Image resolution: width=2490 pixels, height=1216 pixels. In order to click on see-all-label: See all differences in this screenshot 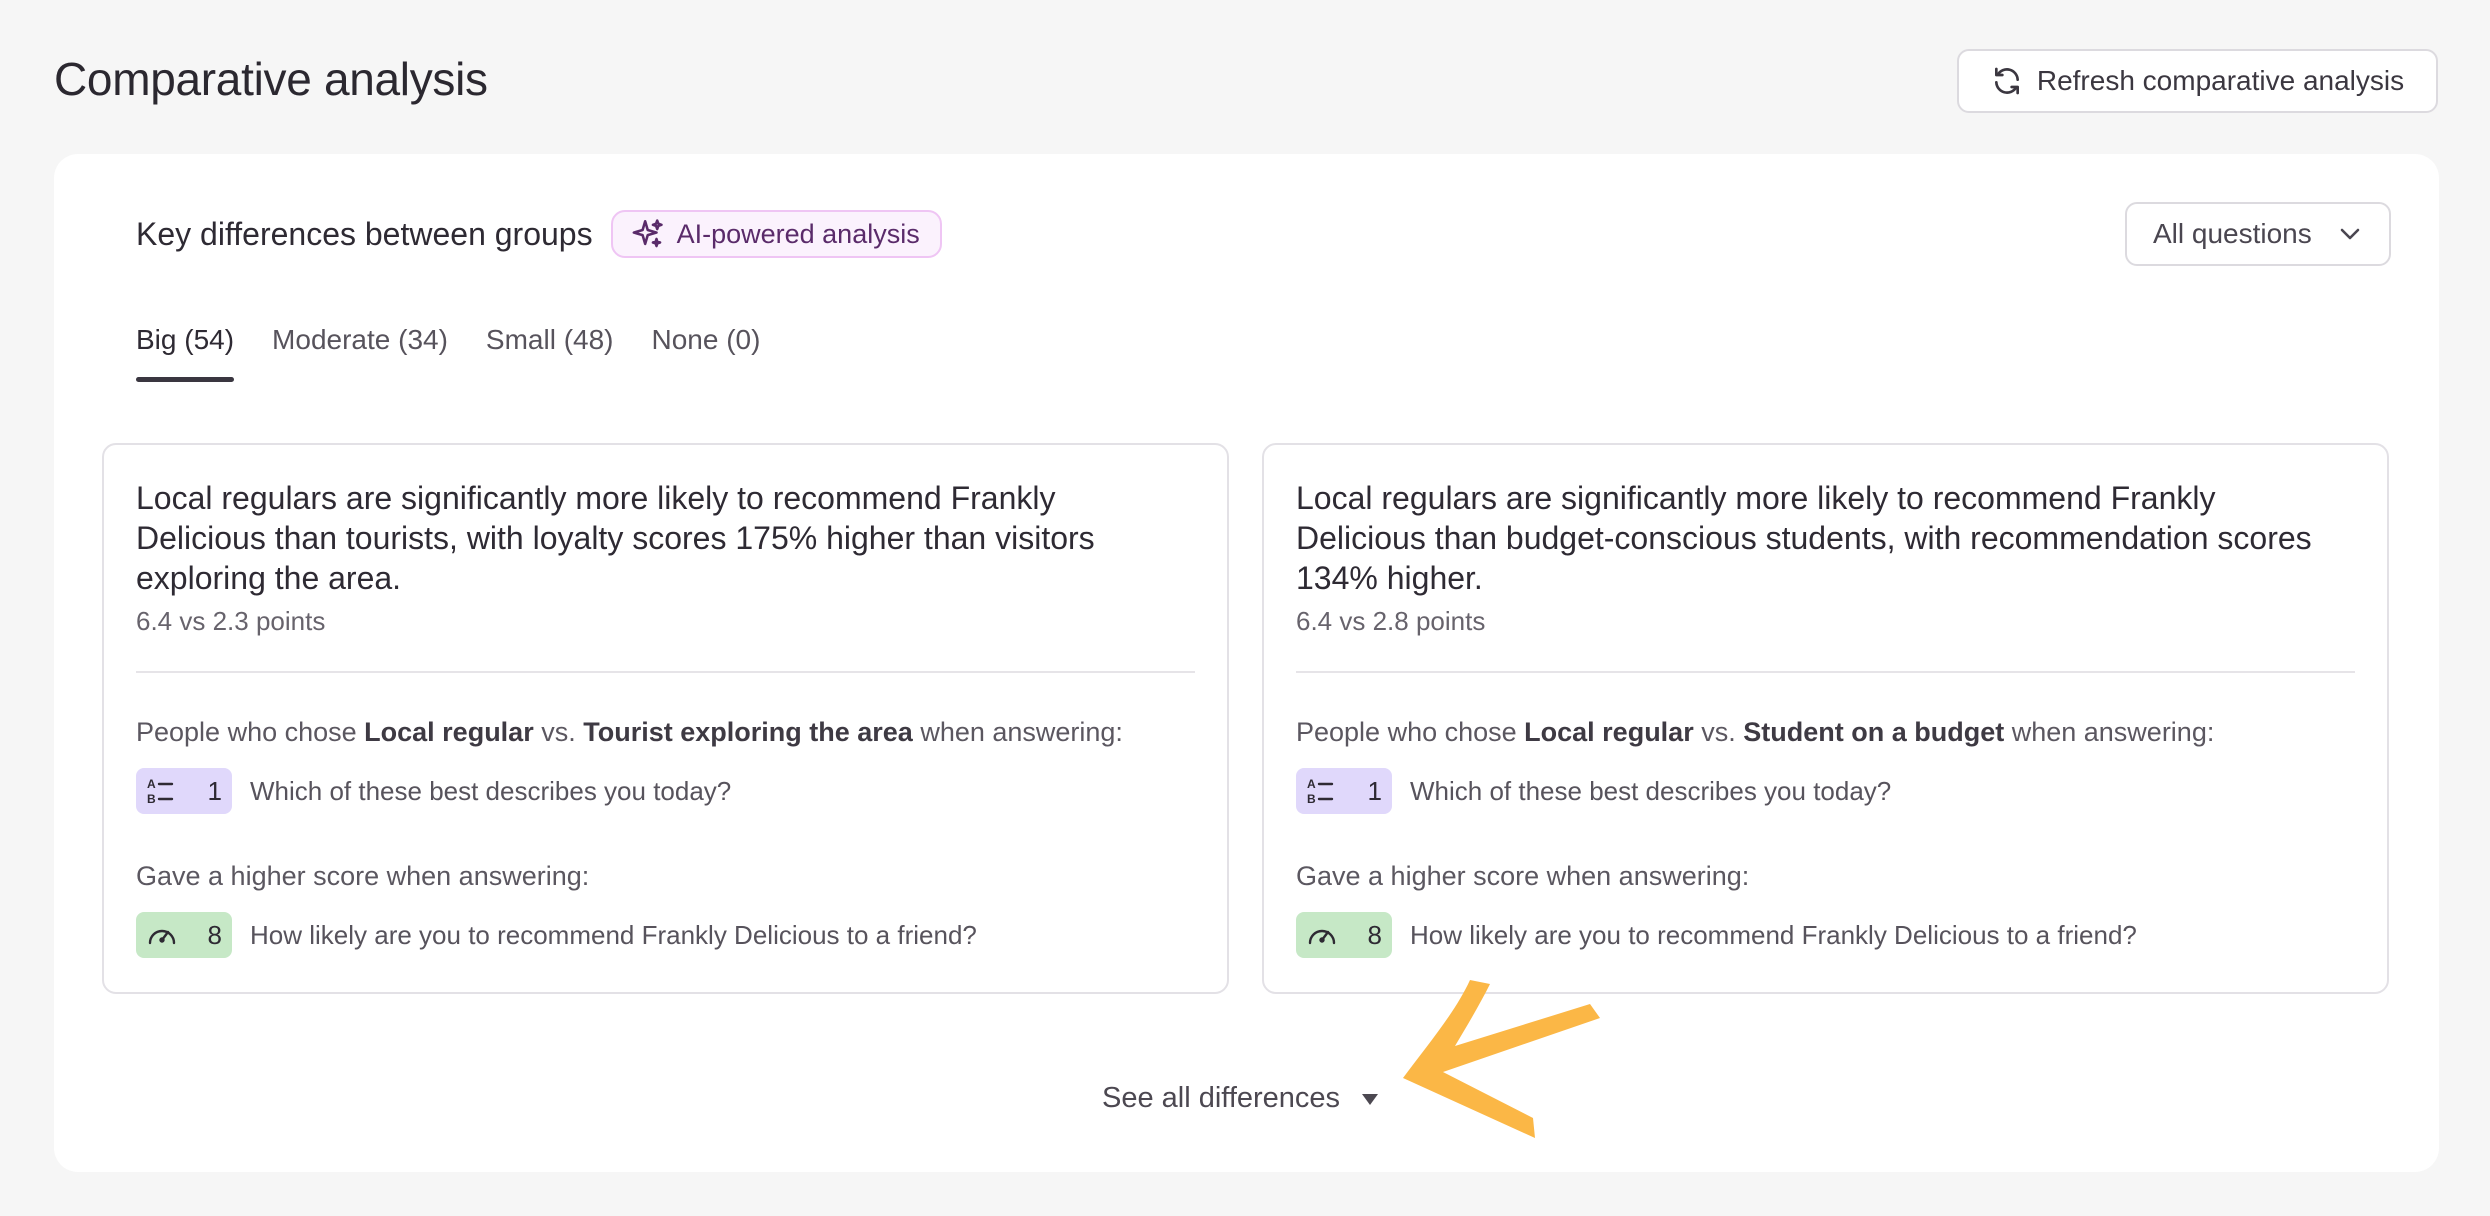, I will do `click(1221, 1098)`.